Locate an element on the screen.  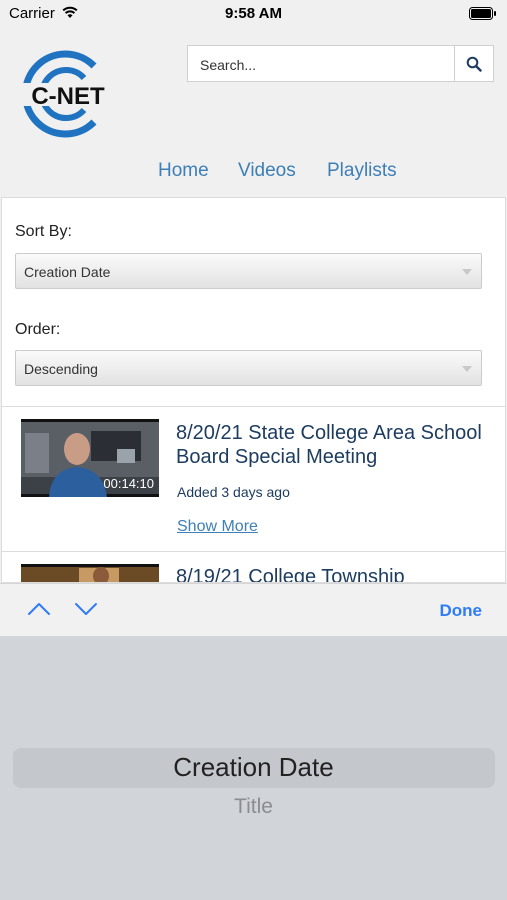
order-value: Descending is located at coordinates (61, 369).